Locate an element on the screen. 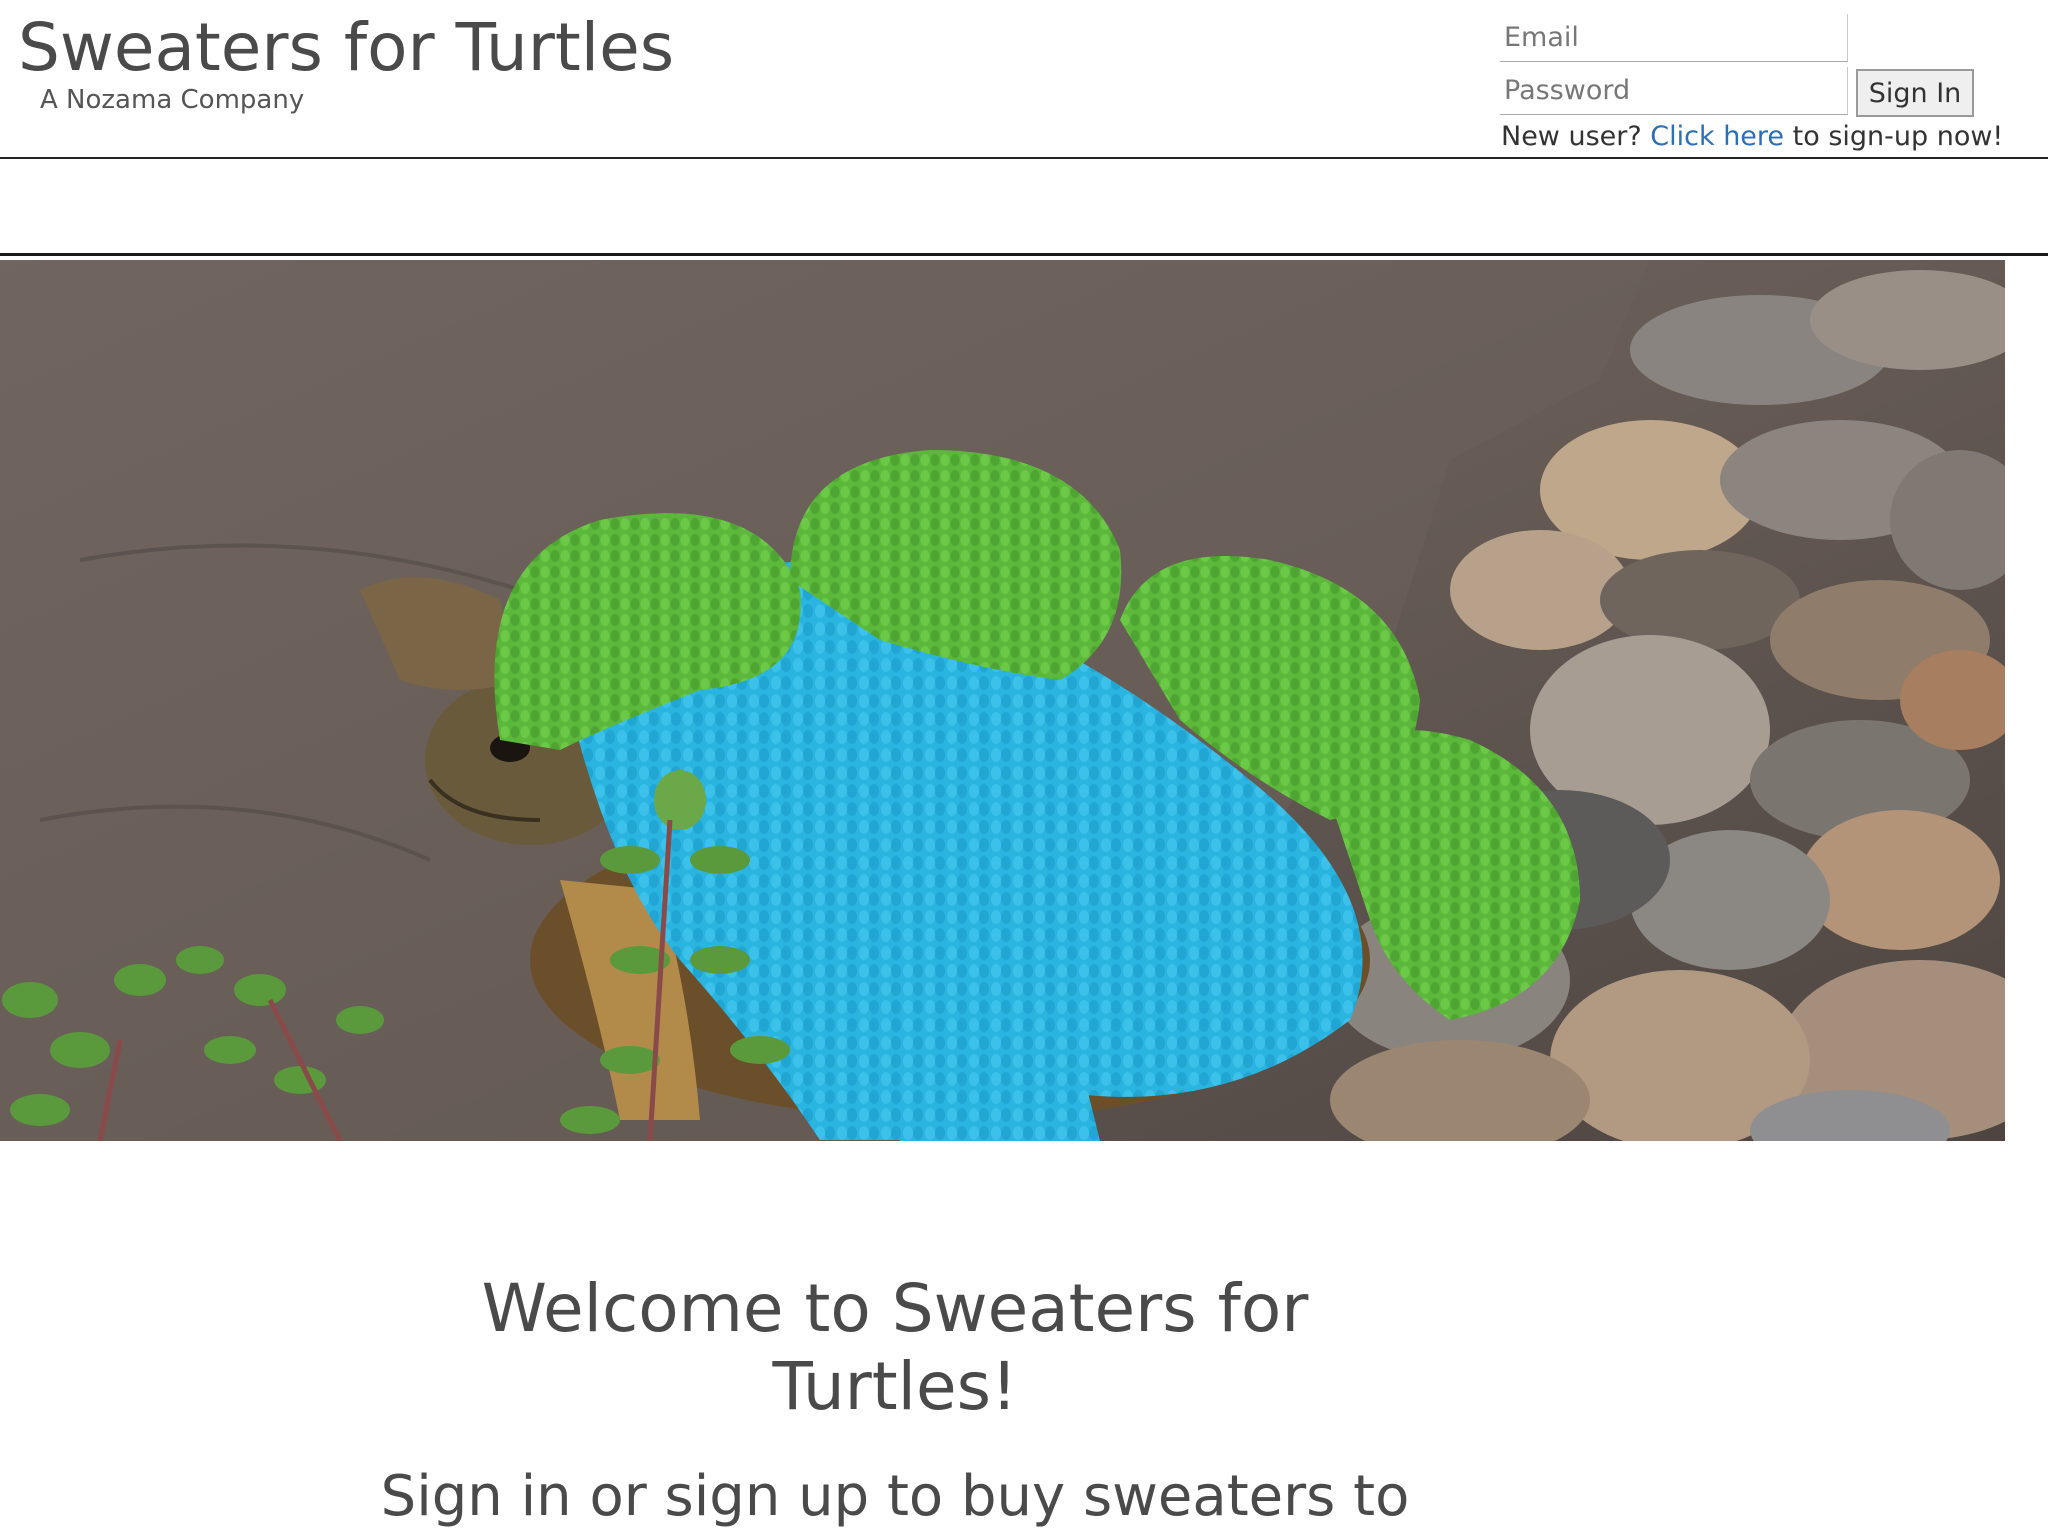 The height and width of the screenshot is (1536, 2048). email-field is located at coordinates (1674, 38).